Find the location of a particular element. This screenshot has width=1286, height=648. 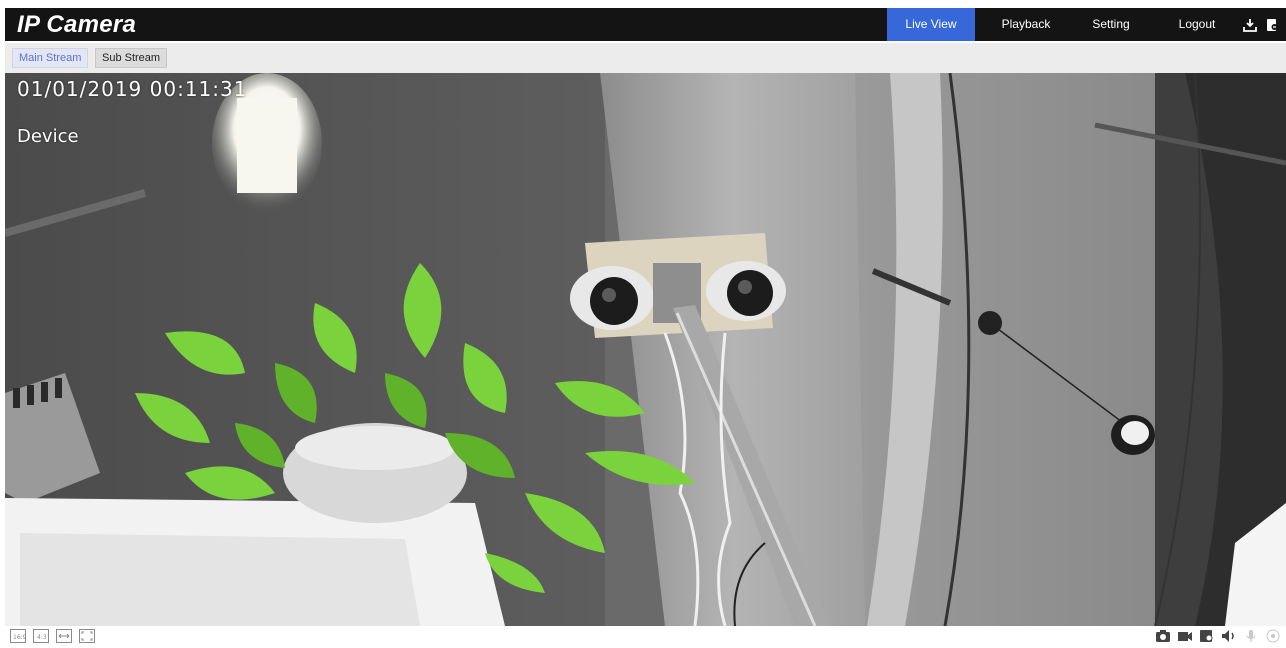

microphone-icon is located at coordinates (1251, 636).